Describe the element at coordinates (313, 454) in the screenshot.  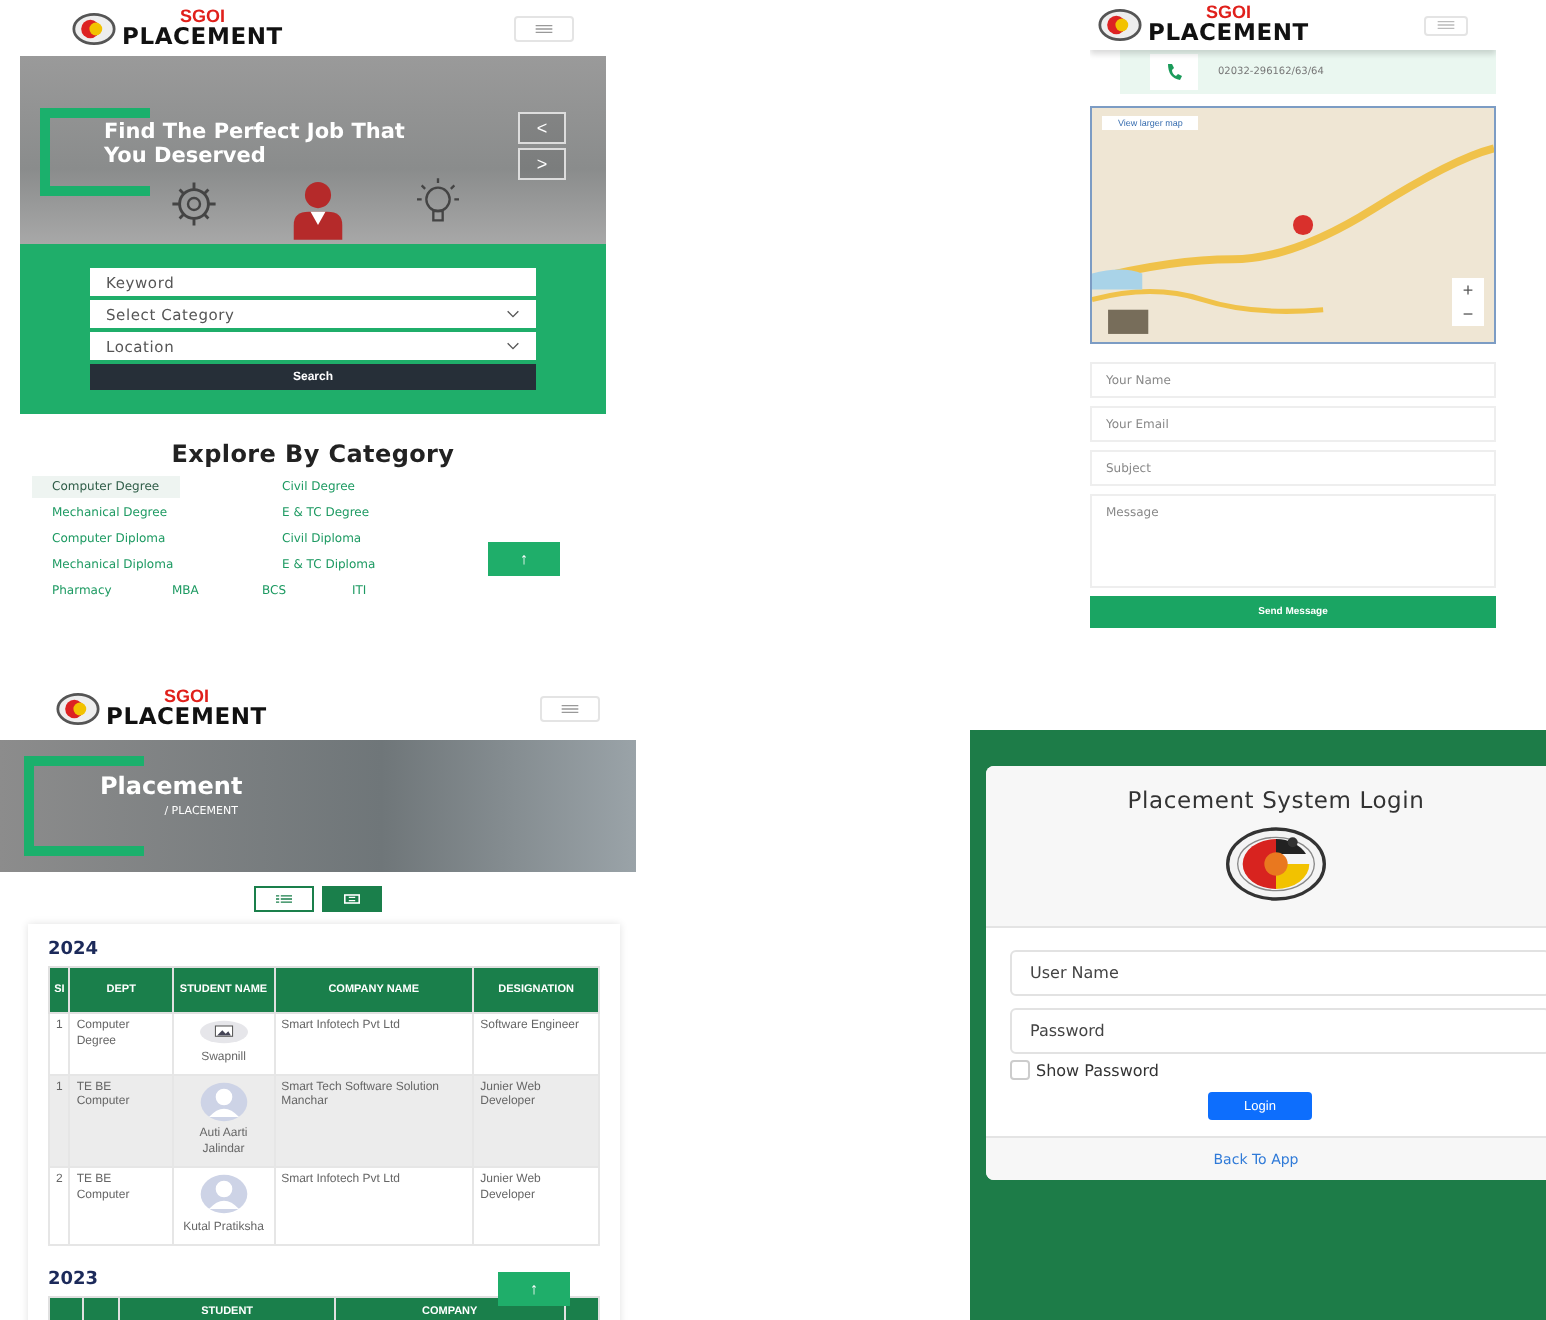
I see `section-title: Explore By Category` at that location.